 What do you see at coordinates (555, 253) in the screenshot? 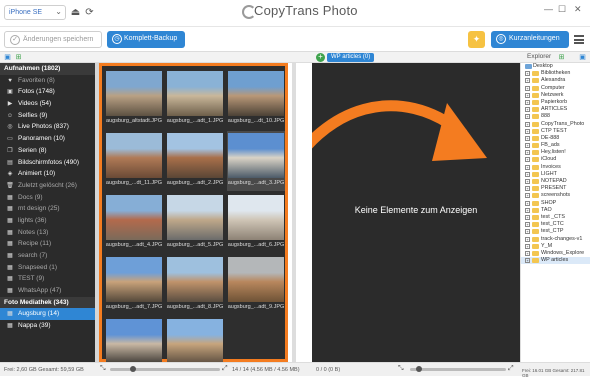
I see `explorer-folder: + Windows_Explore` at bounding box center [555, 253].